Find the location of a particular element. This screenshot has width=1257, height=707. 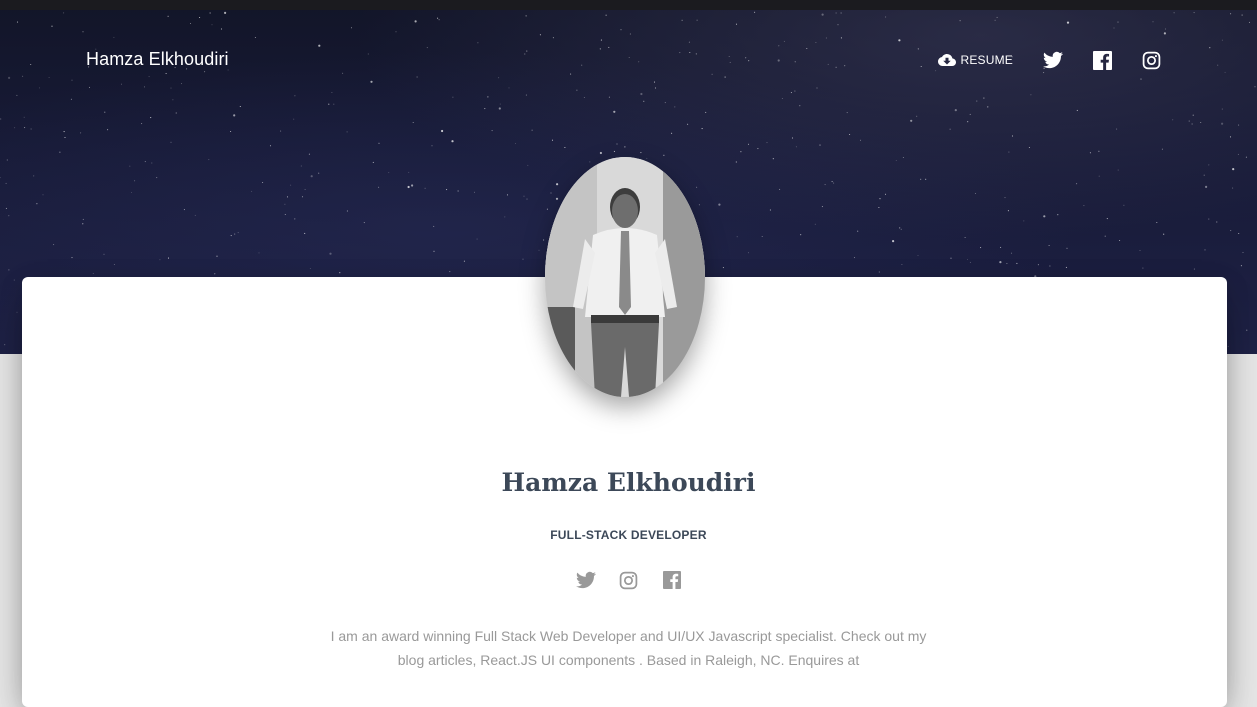

profile-instagram-link is located at coordinates (629, 580).